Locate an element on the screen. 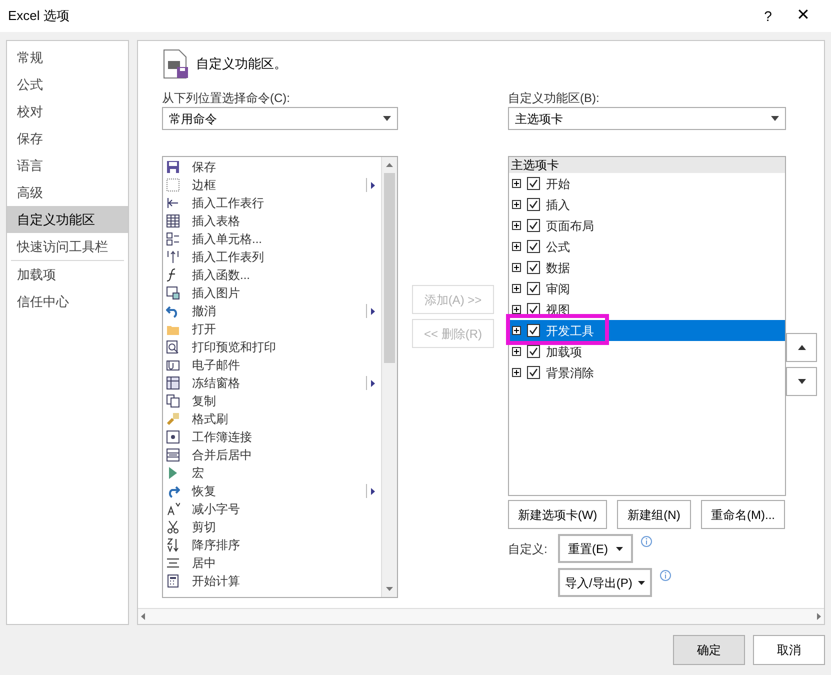 The image size is (831, 675). command-item: 电子邮件 is located at coordinates (272, 365).